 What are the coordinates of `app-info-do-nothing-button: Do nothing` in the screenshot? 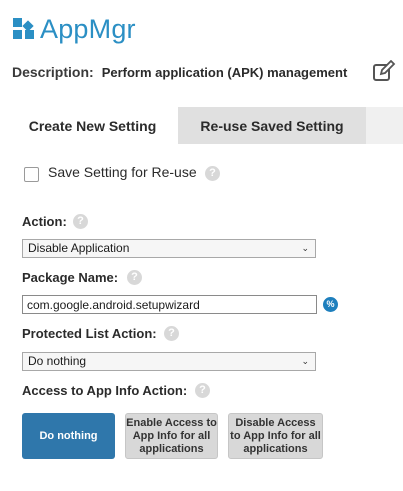 It's located at (68, 436).